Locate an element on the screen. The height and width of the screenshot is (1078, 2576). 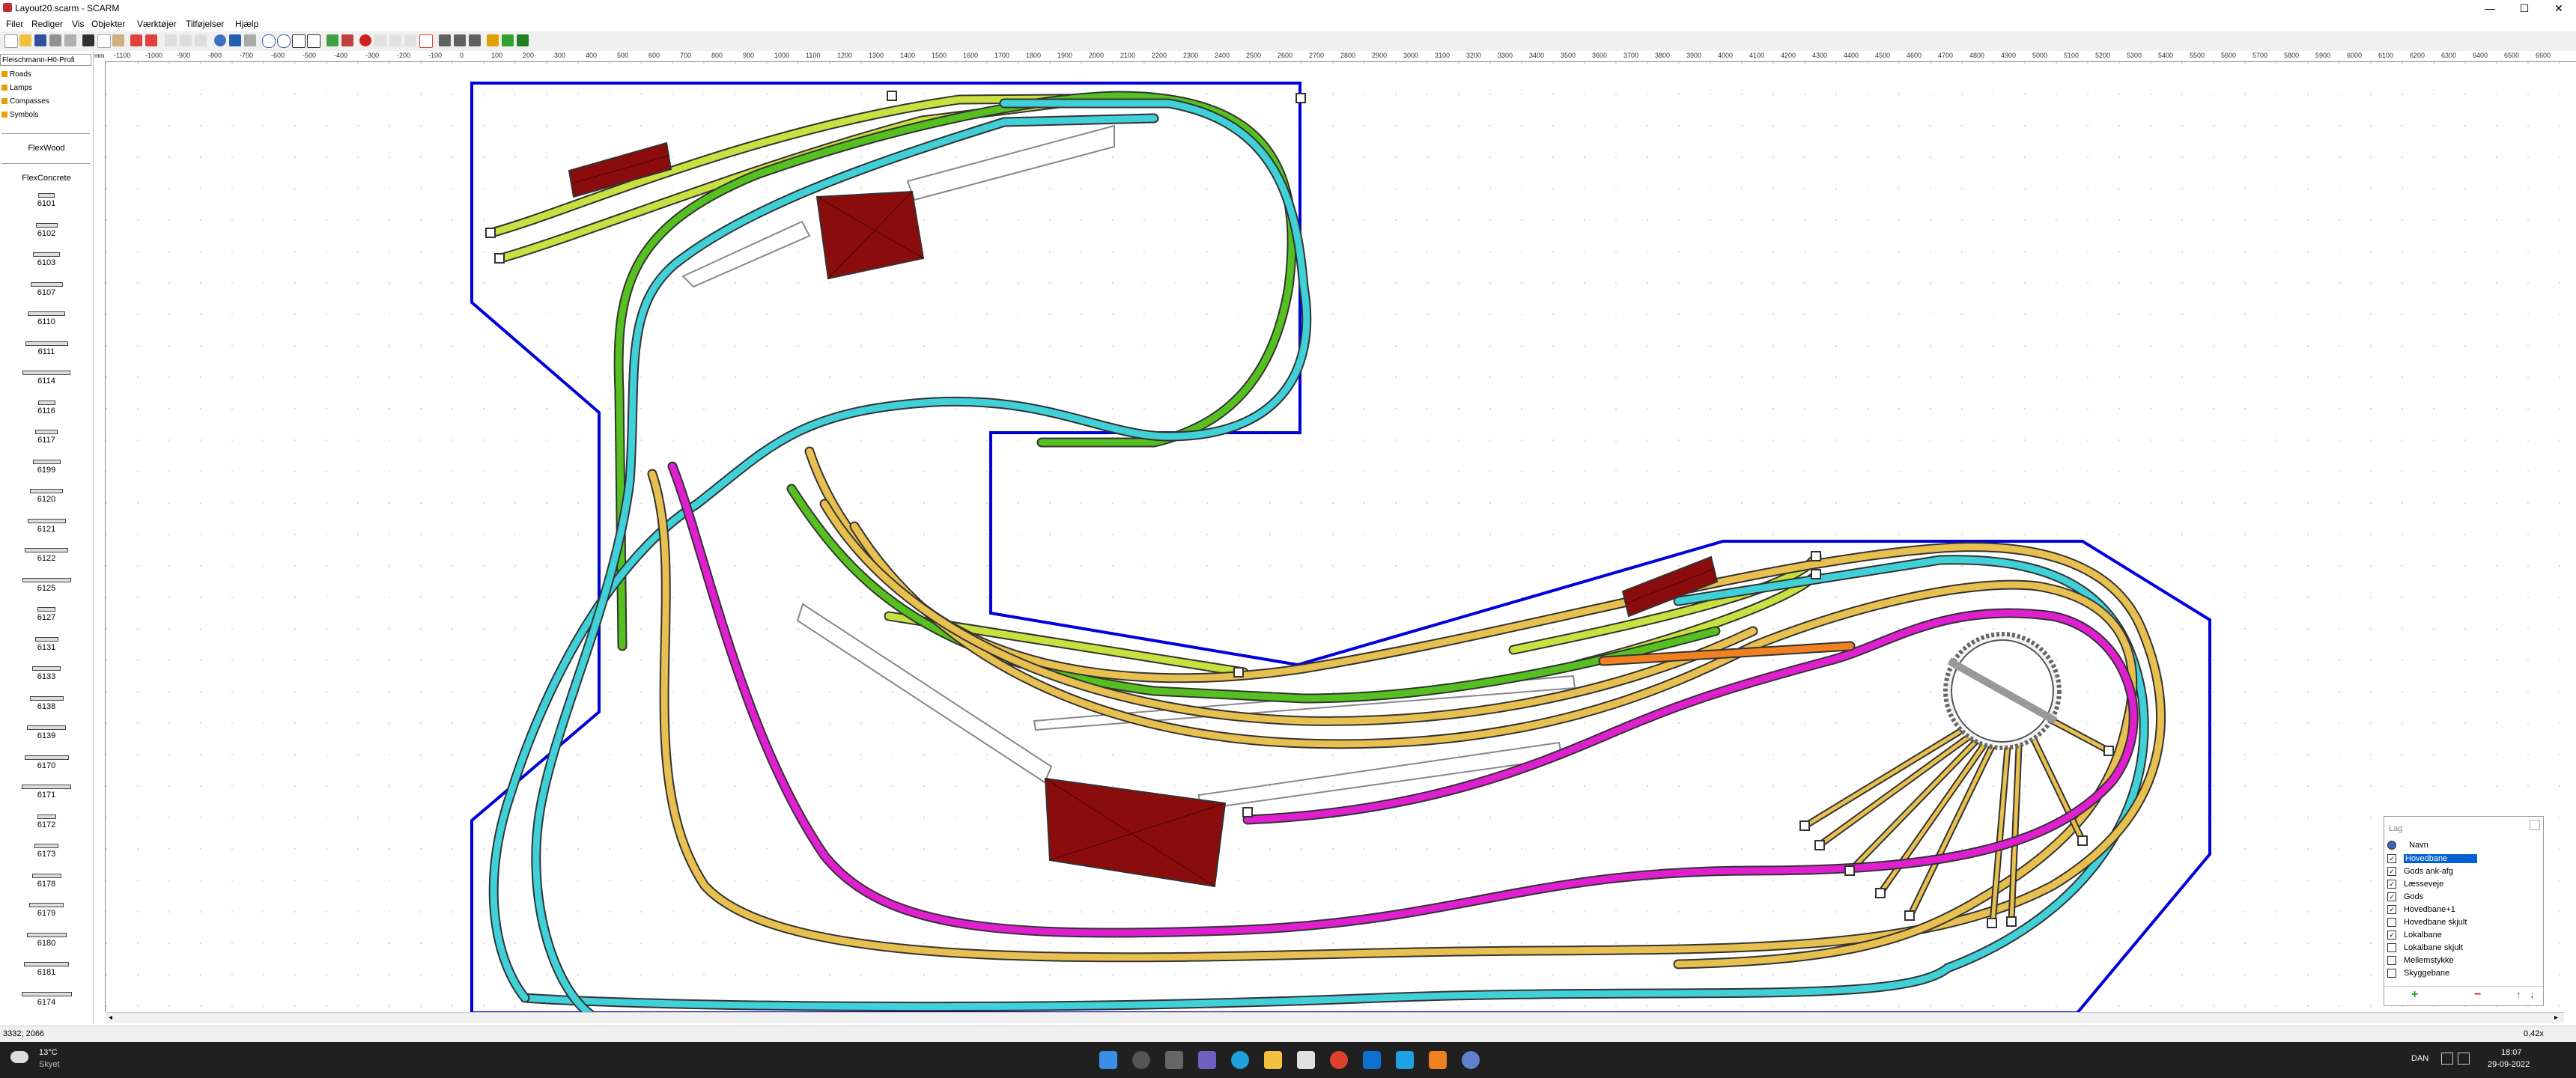
network-icon is located at coordinates (2447, 1059).